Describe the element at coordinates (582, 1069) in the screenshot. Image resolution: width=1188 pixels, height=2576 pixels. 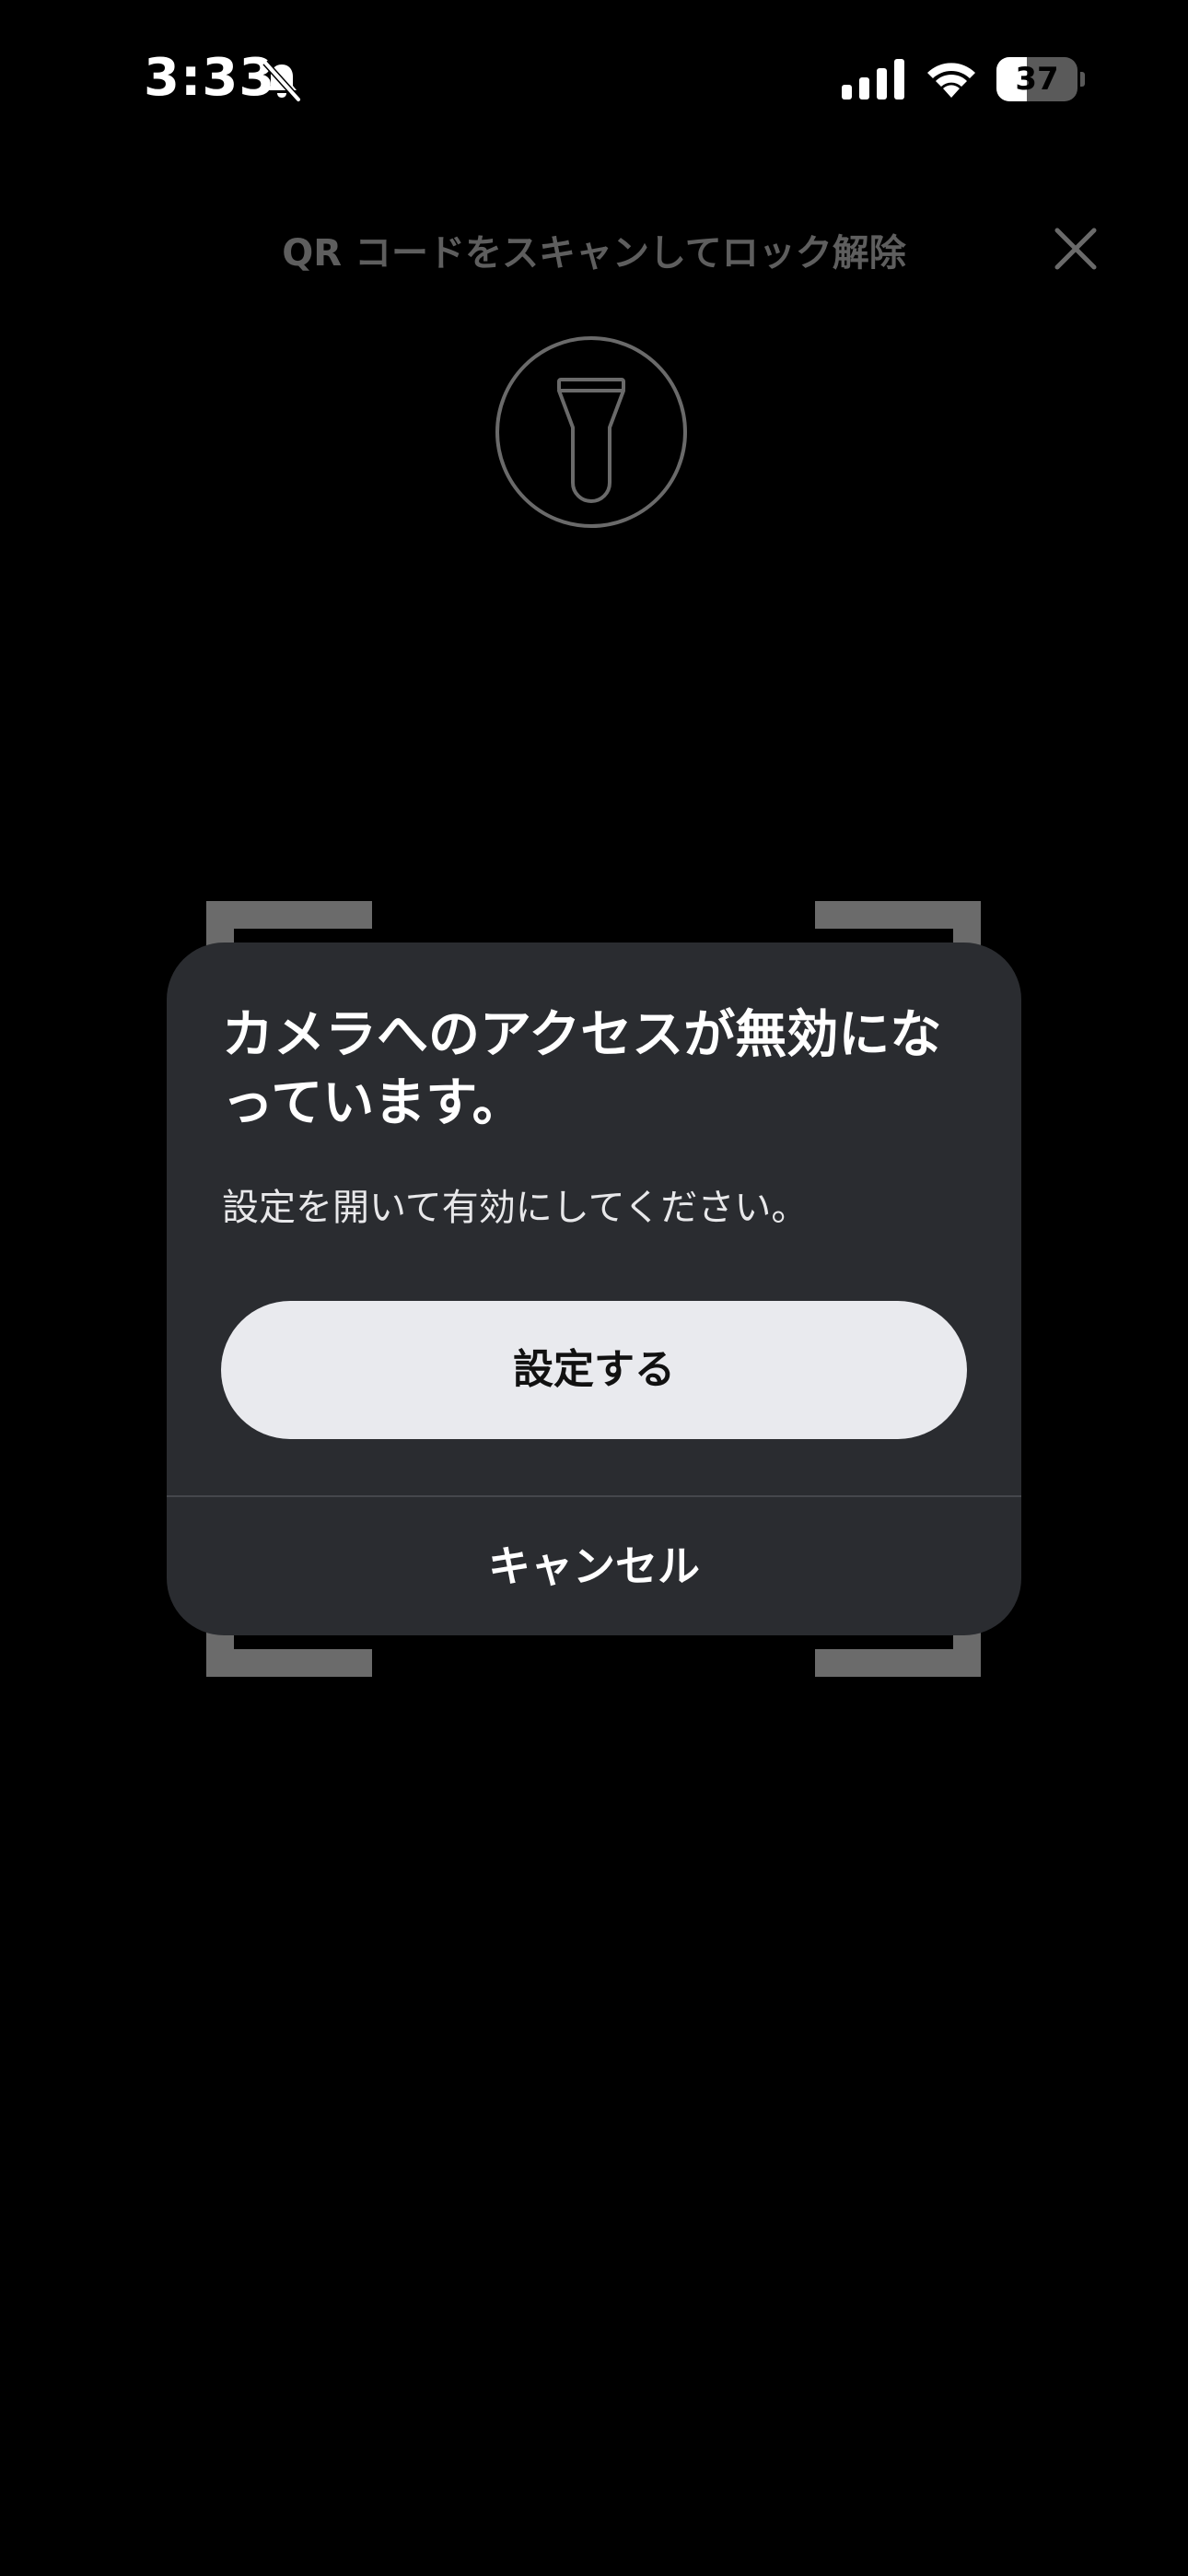
I see `dialog-title: カメラへのアクセスが無効になっています。` at that location.